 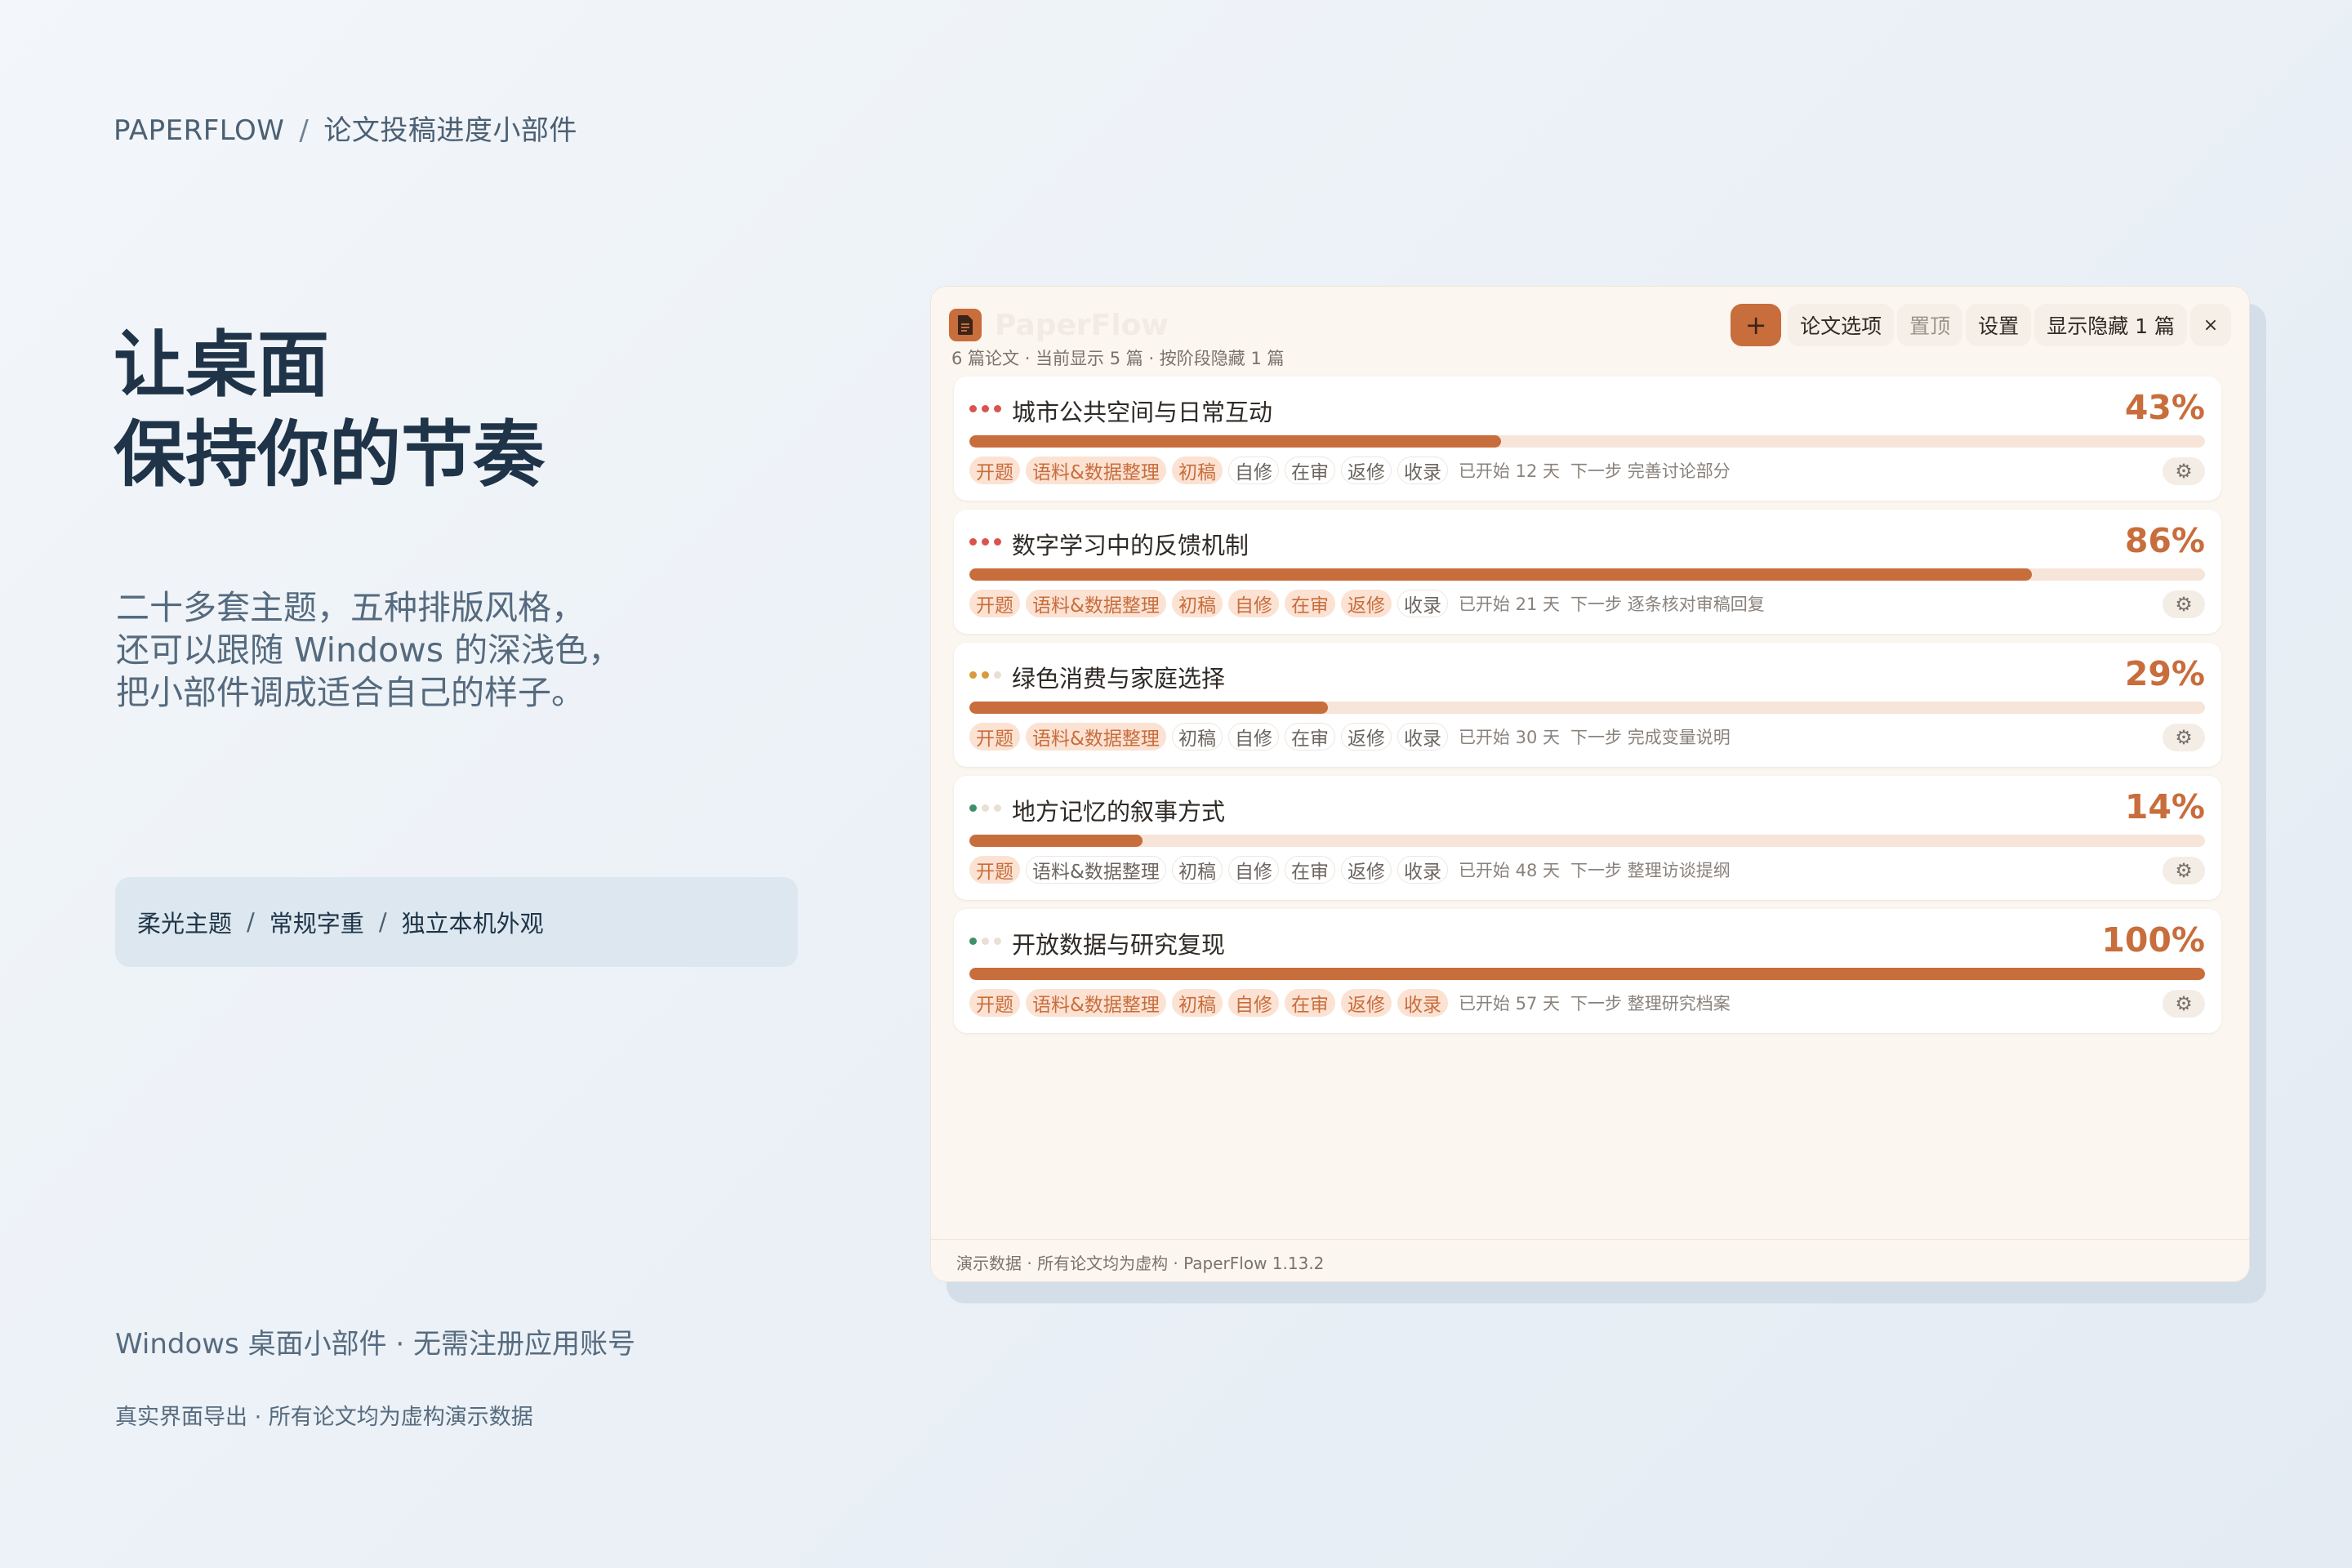 I want to click on description-line-2: 还可以跟随 Windows 的深浅色，, so click(x=369, y=650).